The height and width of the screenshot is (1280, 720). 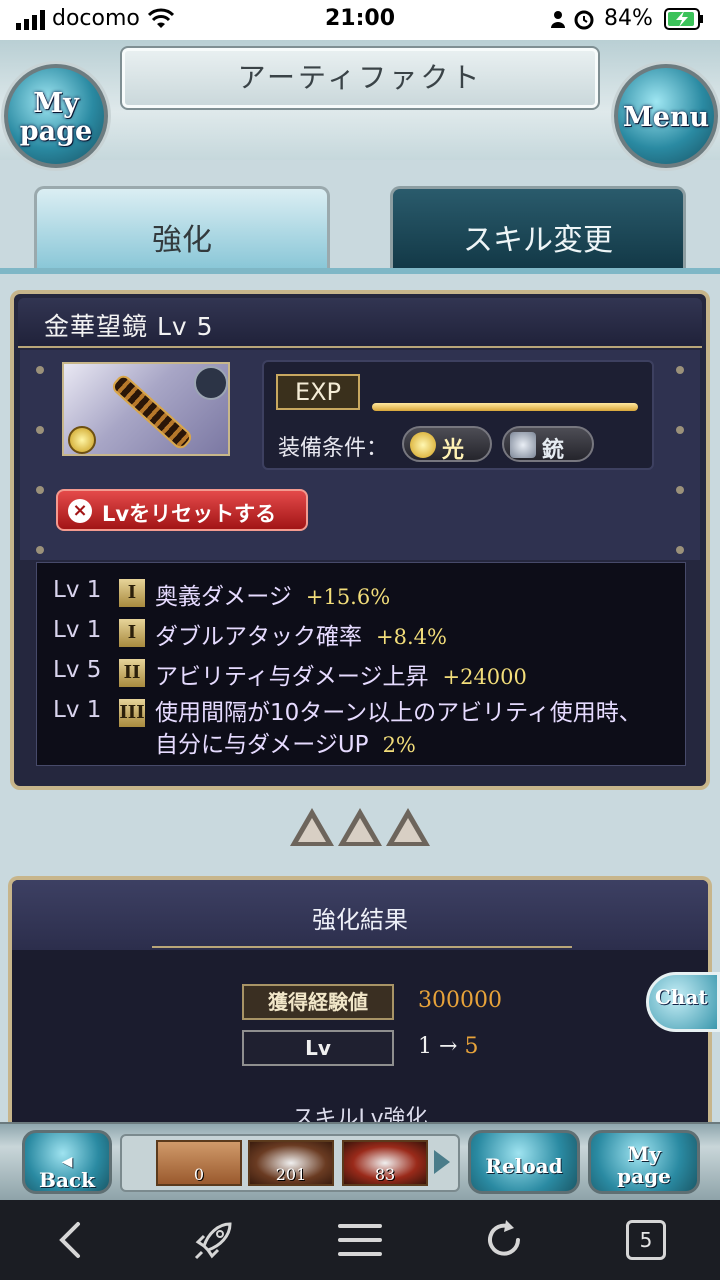 I want to click on exp-label: EXP, so click(x=318, y=392).